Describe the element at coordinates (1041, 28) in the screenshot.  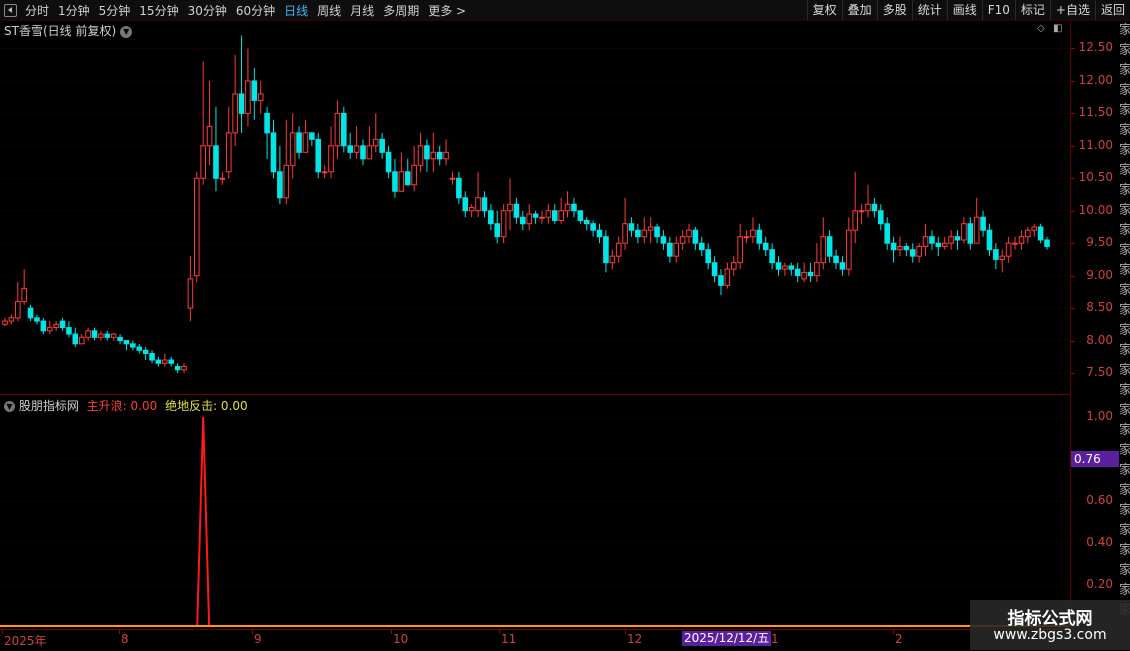
I see `diamond-icon: ◇` at that location.